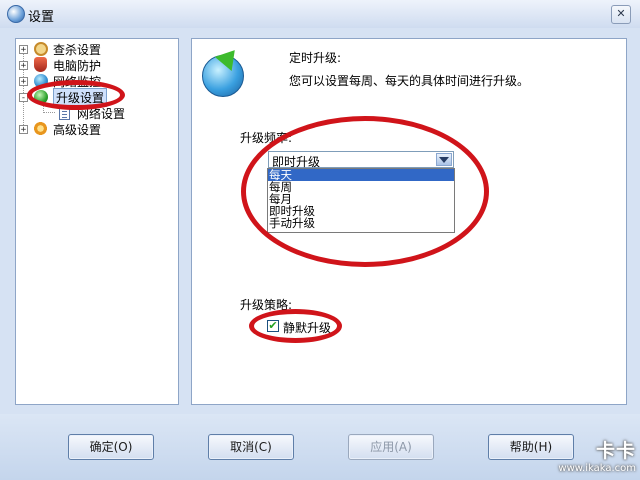 The image size is (640, 480). Describe the element at coordinates (621, 14) in the screenshot. I see `close-button: ✕` at that location.